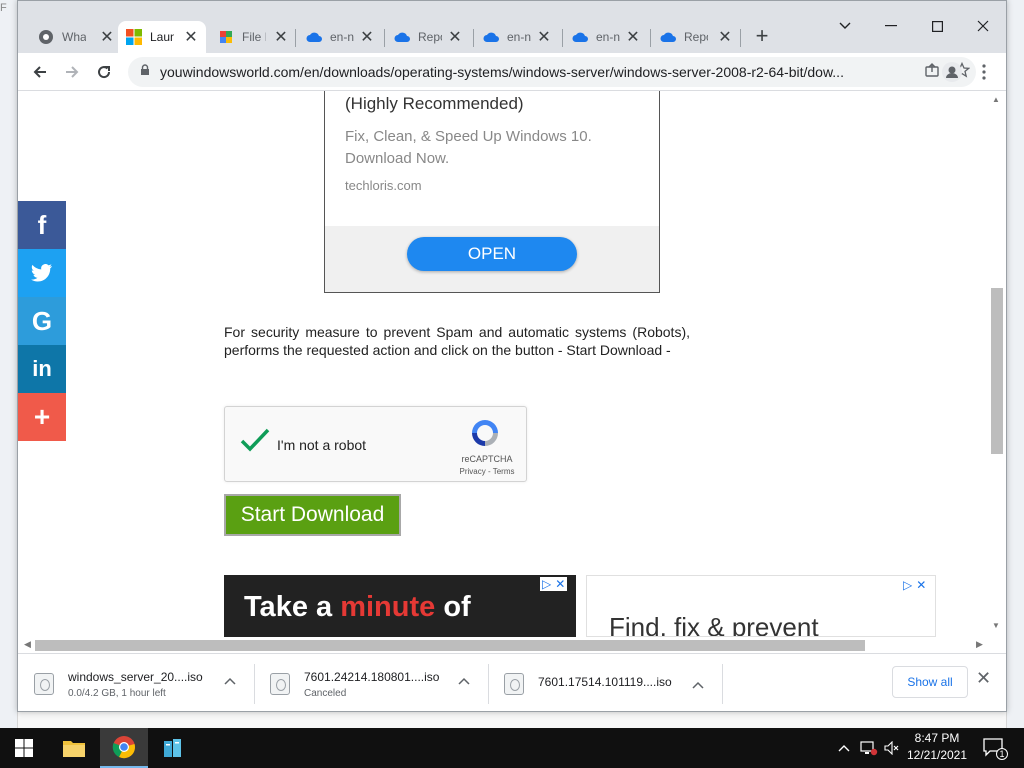 The image size is (1024, 768). I want to click on tab-title: Laun, so click(162, 37).